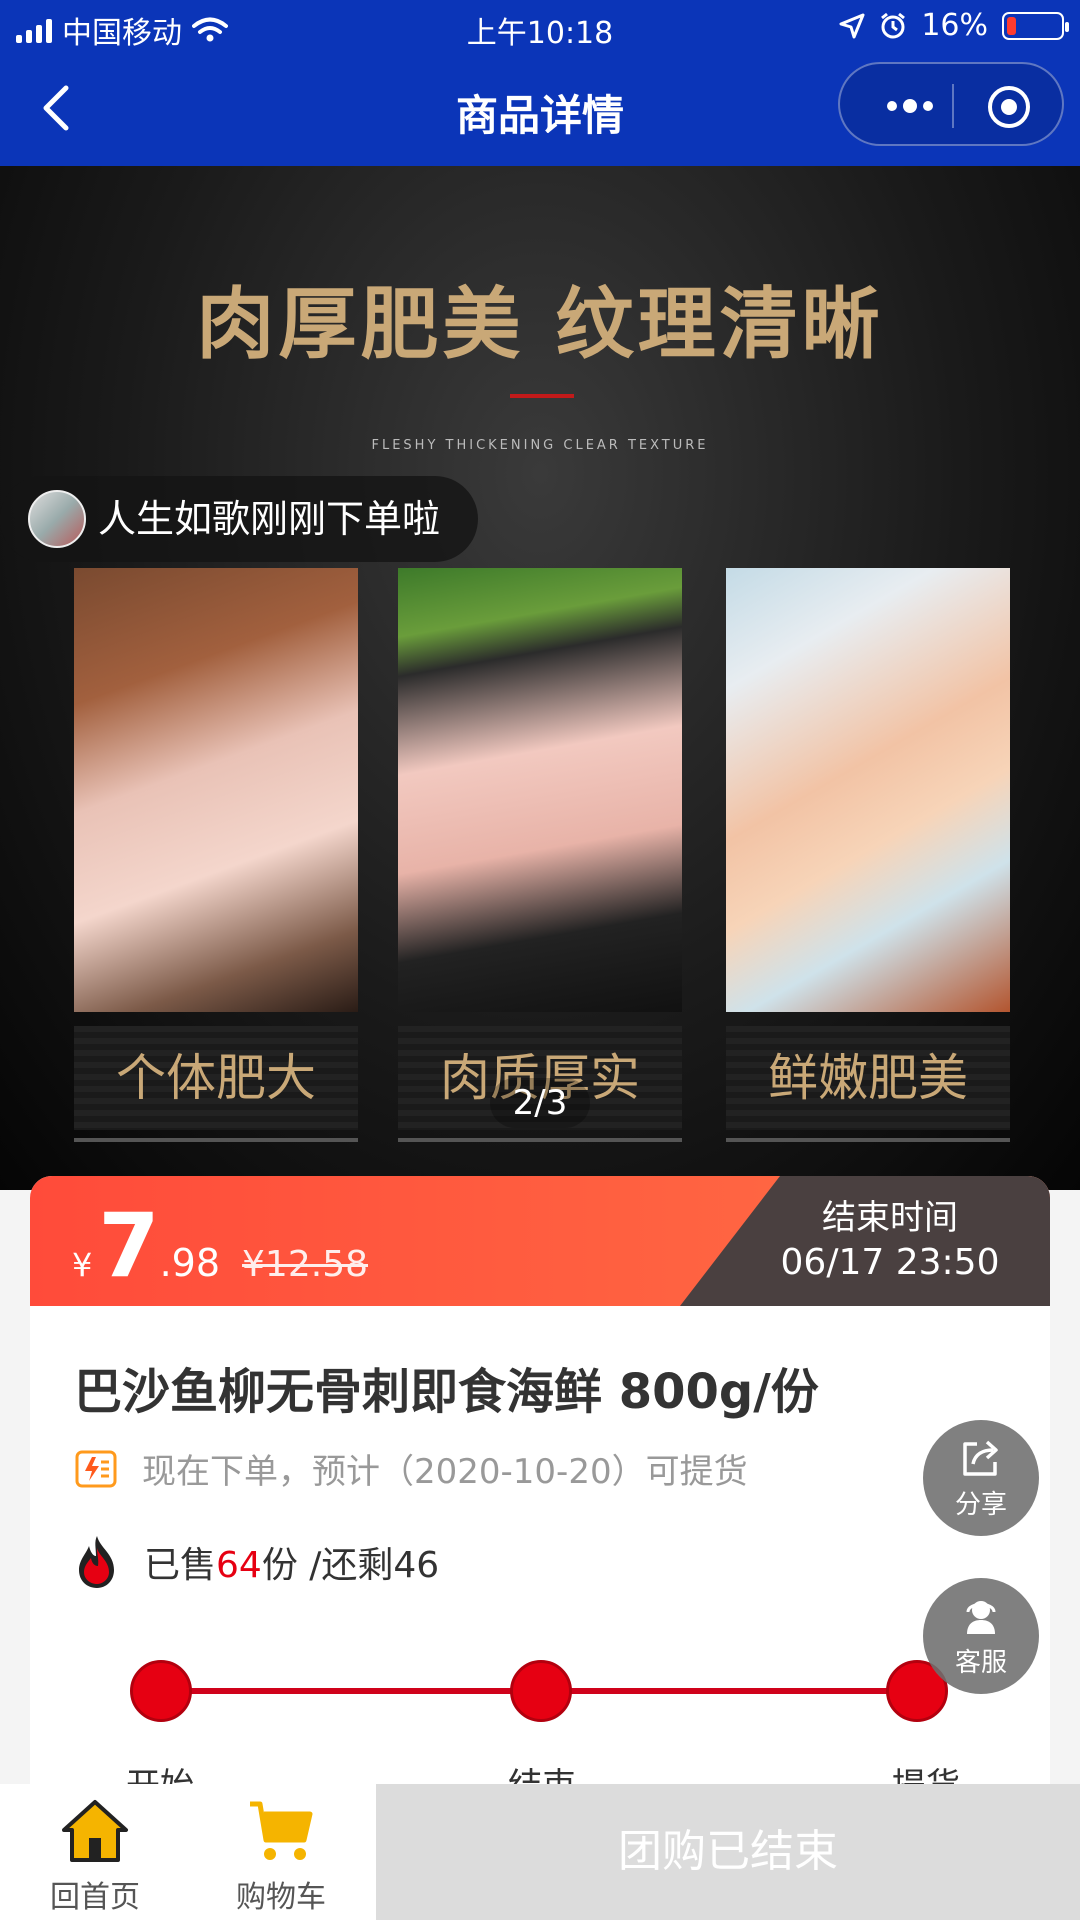 The height and width of the screenshot is (1920, 1080). Describe the element at coordinates (95, 1831) in the screenshot. I see `home-icon` at that location.